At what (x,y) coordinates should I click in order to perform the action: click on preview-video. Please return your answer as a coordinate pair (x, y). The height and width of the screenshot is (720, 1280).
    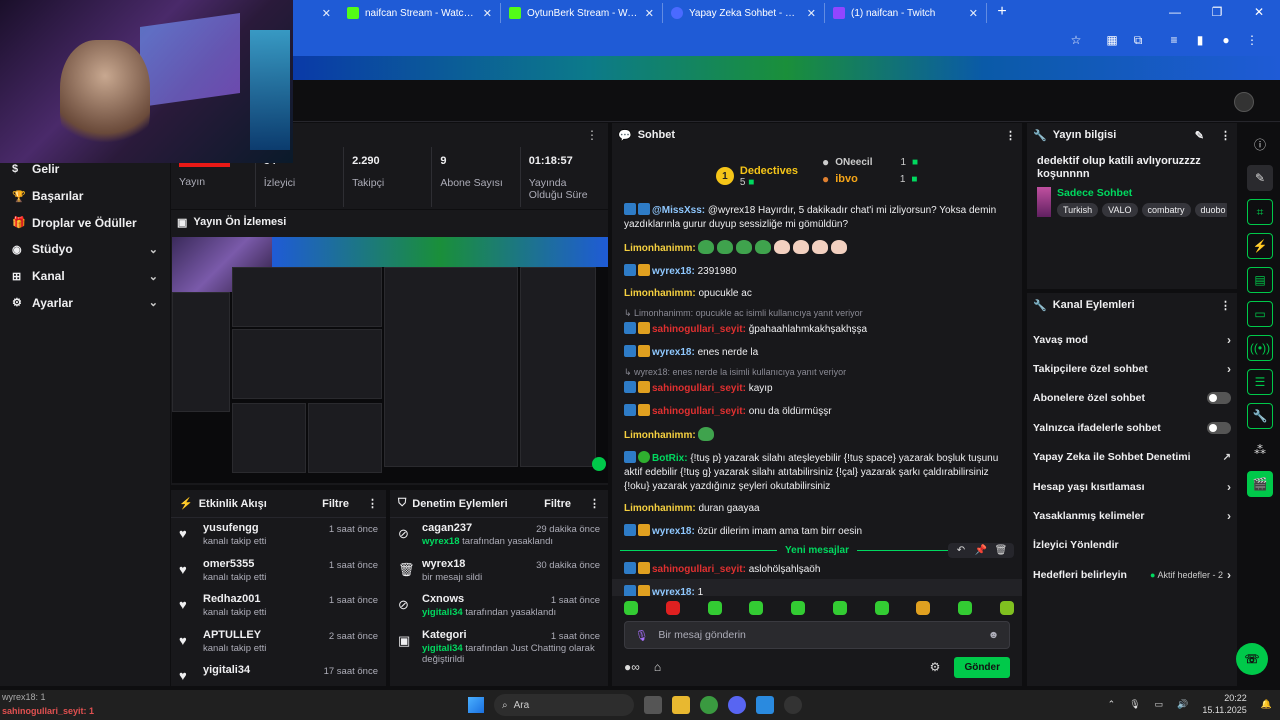
    Looking at the image, I should click on (390, 360).